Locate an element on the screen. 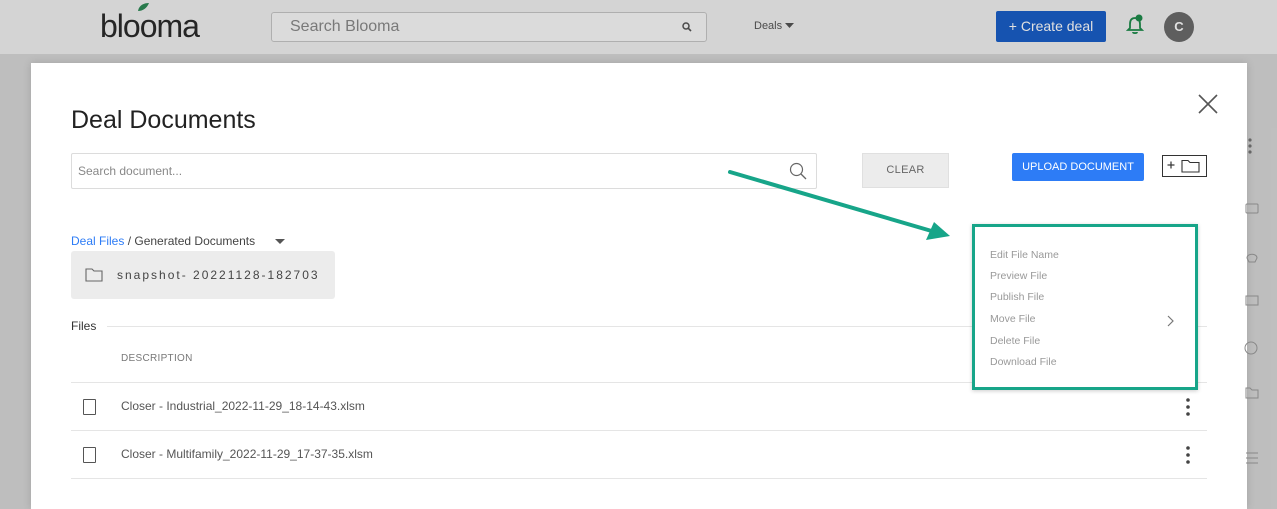 This screenshot has width=1277, height=509. caret-down-icon is located at coordinates (280, 242).